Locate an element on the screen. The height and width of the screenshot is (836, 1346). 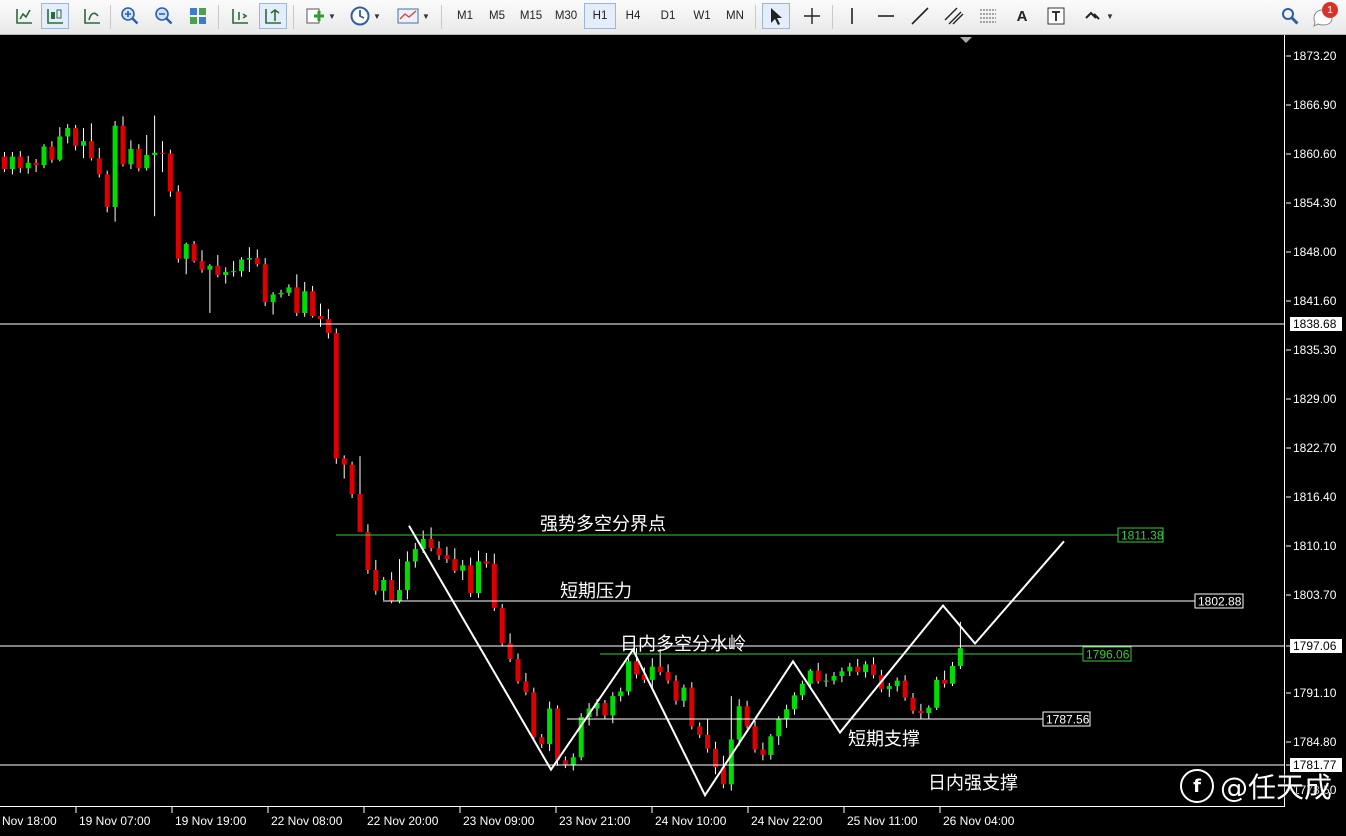
notifications-icon: 1 is located at coordinates (1324, 15).